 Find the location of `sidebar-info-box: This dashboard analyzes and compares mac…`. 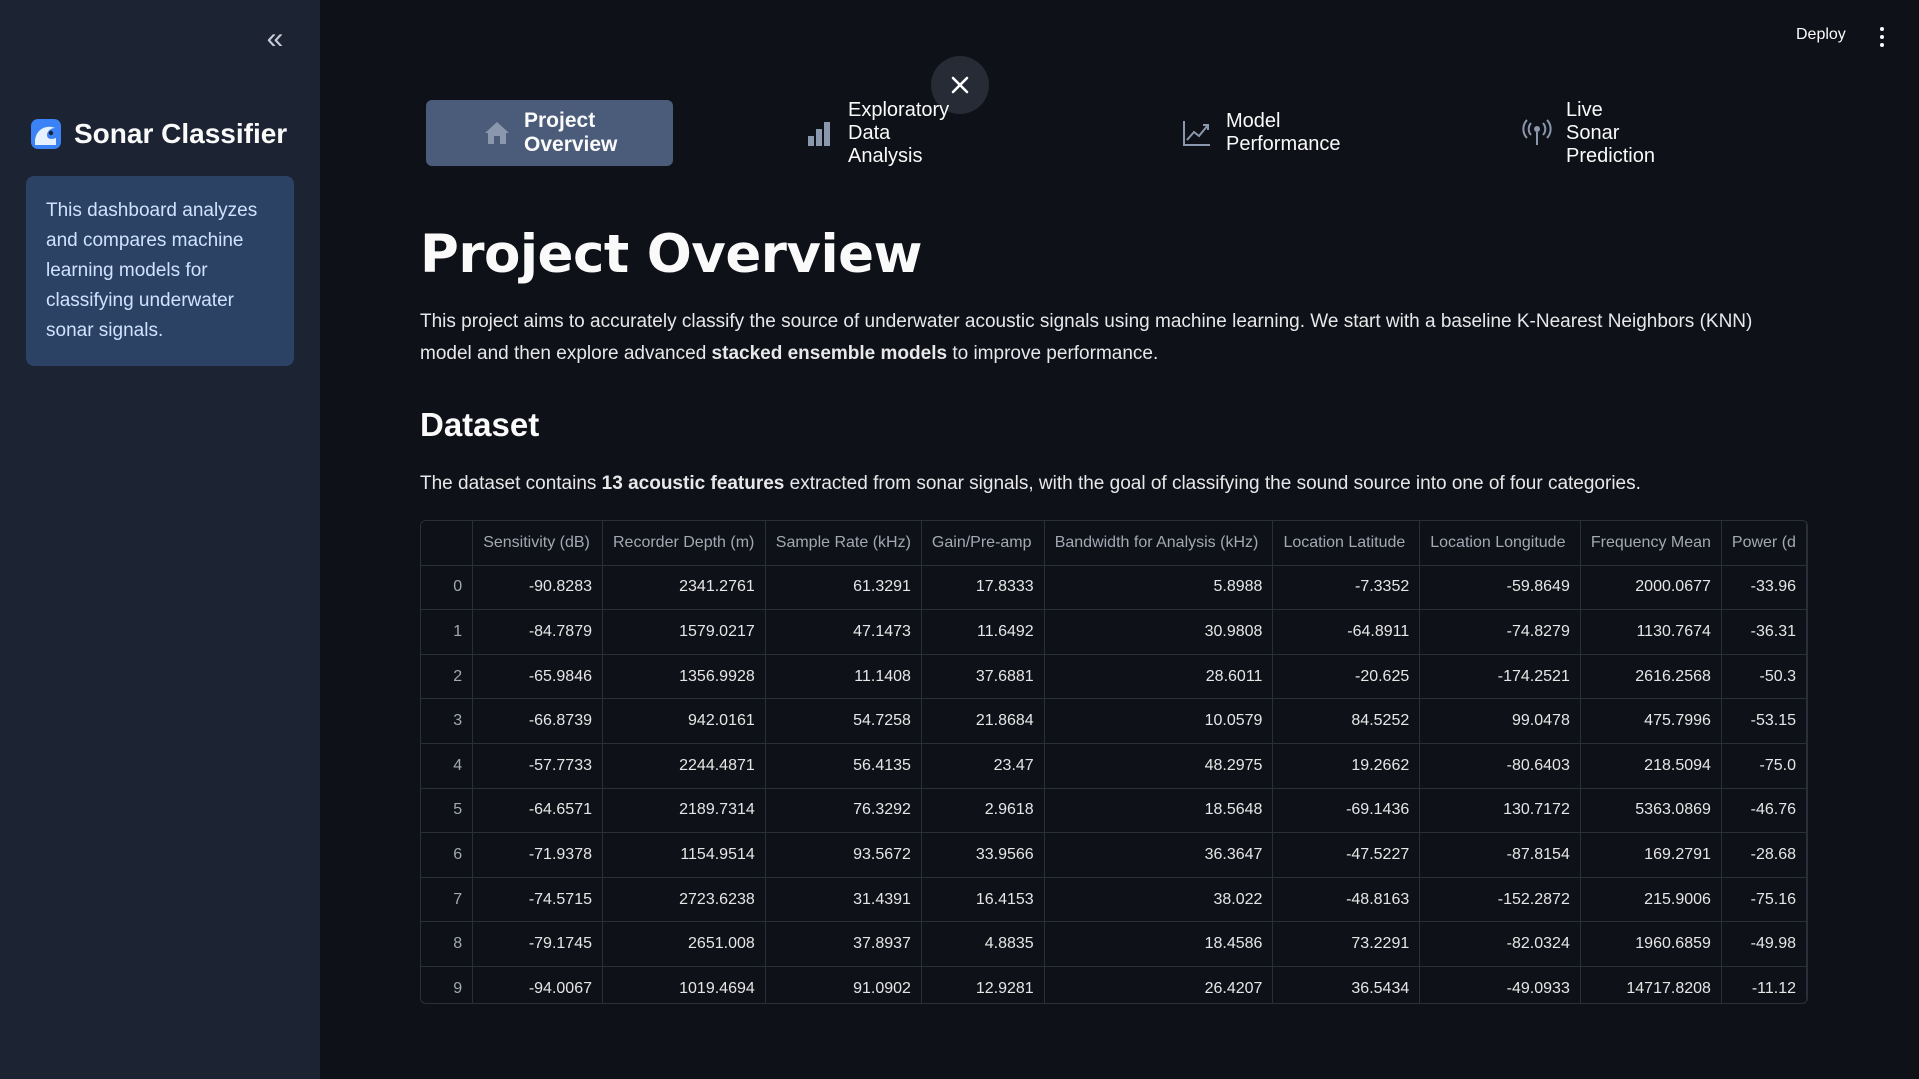

sidebar-info-box: This dashboard analyzes and compares mac… is located at coordinates (160, 271).